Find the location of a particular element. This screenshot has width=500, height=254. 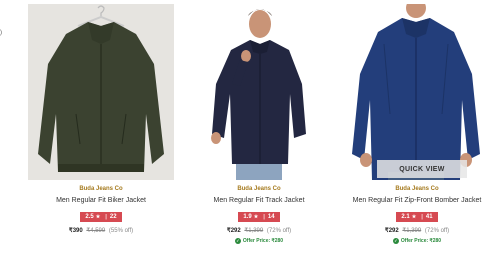

rating-count: 41 is located at coordinates (429, 217).